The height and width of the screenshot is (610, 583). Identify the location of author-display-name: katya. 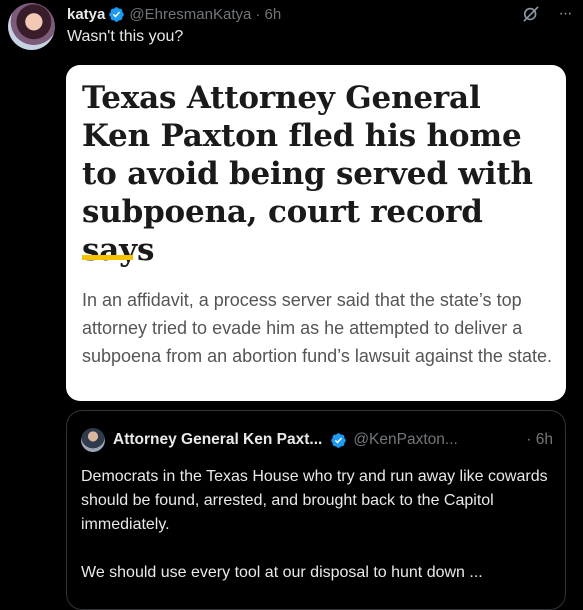
(86, 14).